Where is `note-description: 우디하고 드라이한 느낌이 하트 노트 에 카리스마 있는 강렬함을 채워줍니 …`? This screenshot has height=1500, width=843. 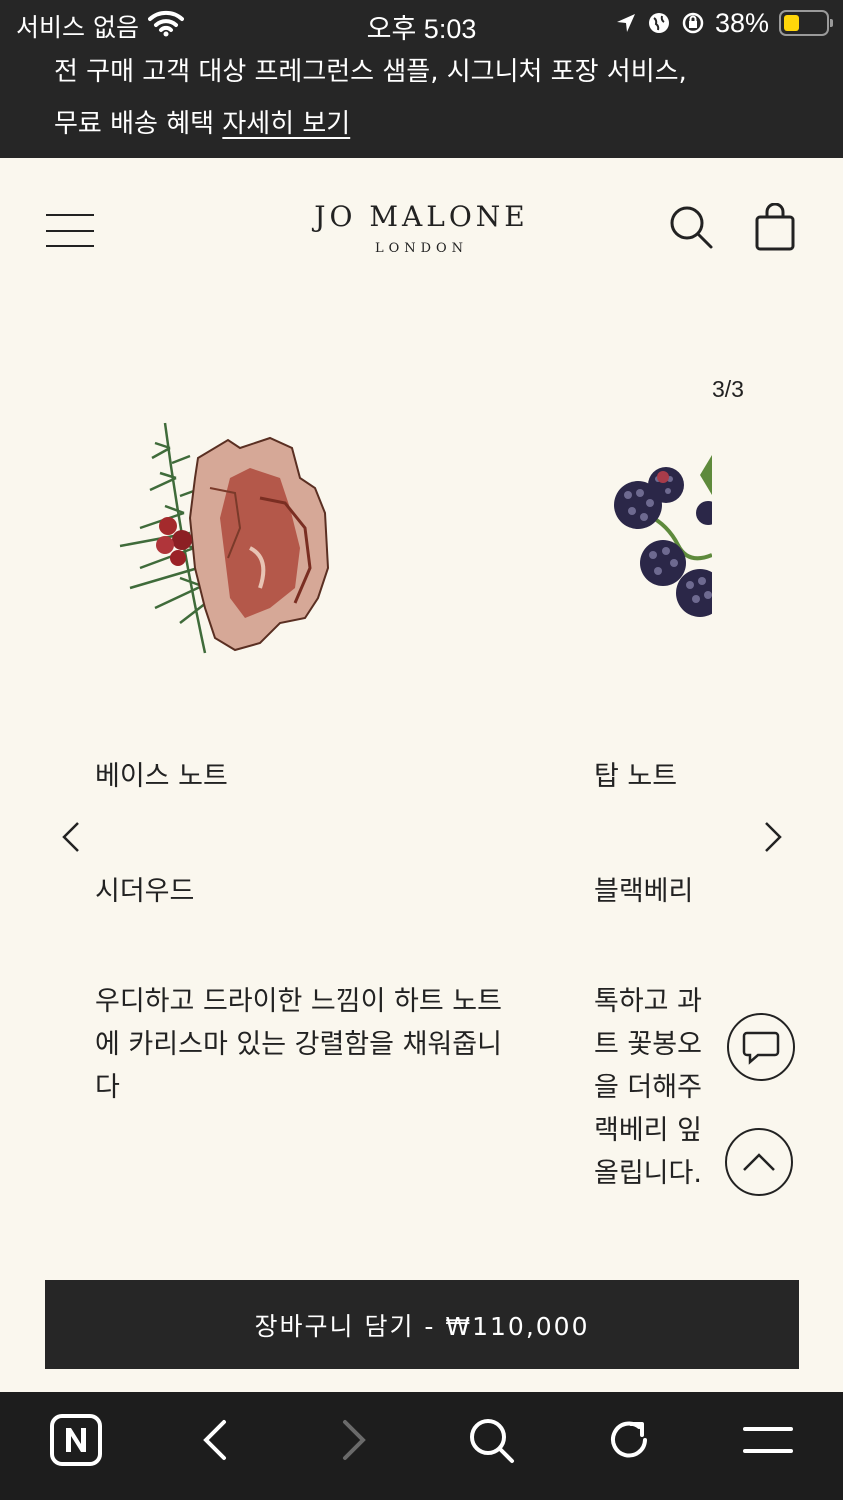 note-description: 우디하고 드라이한 느낌이 하트 노트 에 카리스마 있는 강렬함을 채워줍니 … is located at coordinates (298, 1044).